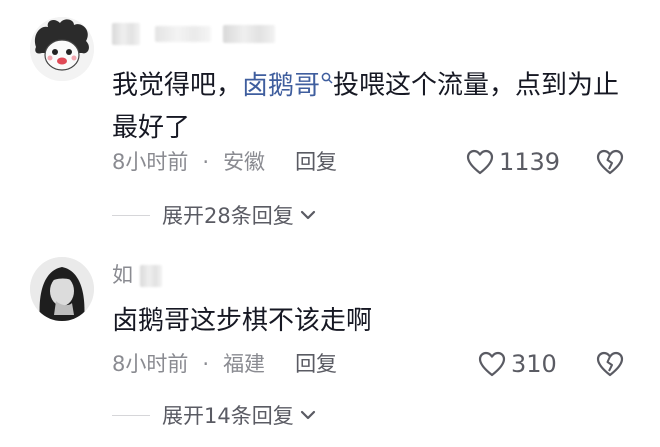 Image resolution: width=660 pixels, height=447 pixels. What do you see at coordinates (244, 162) in the screenshot?
I see `location: 安徽` at bounding box center [244, 162].